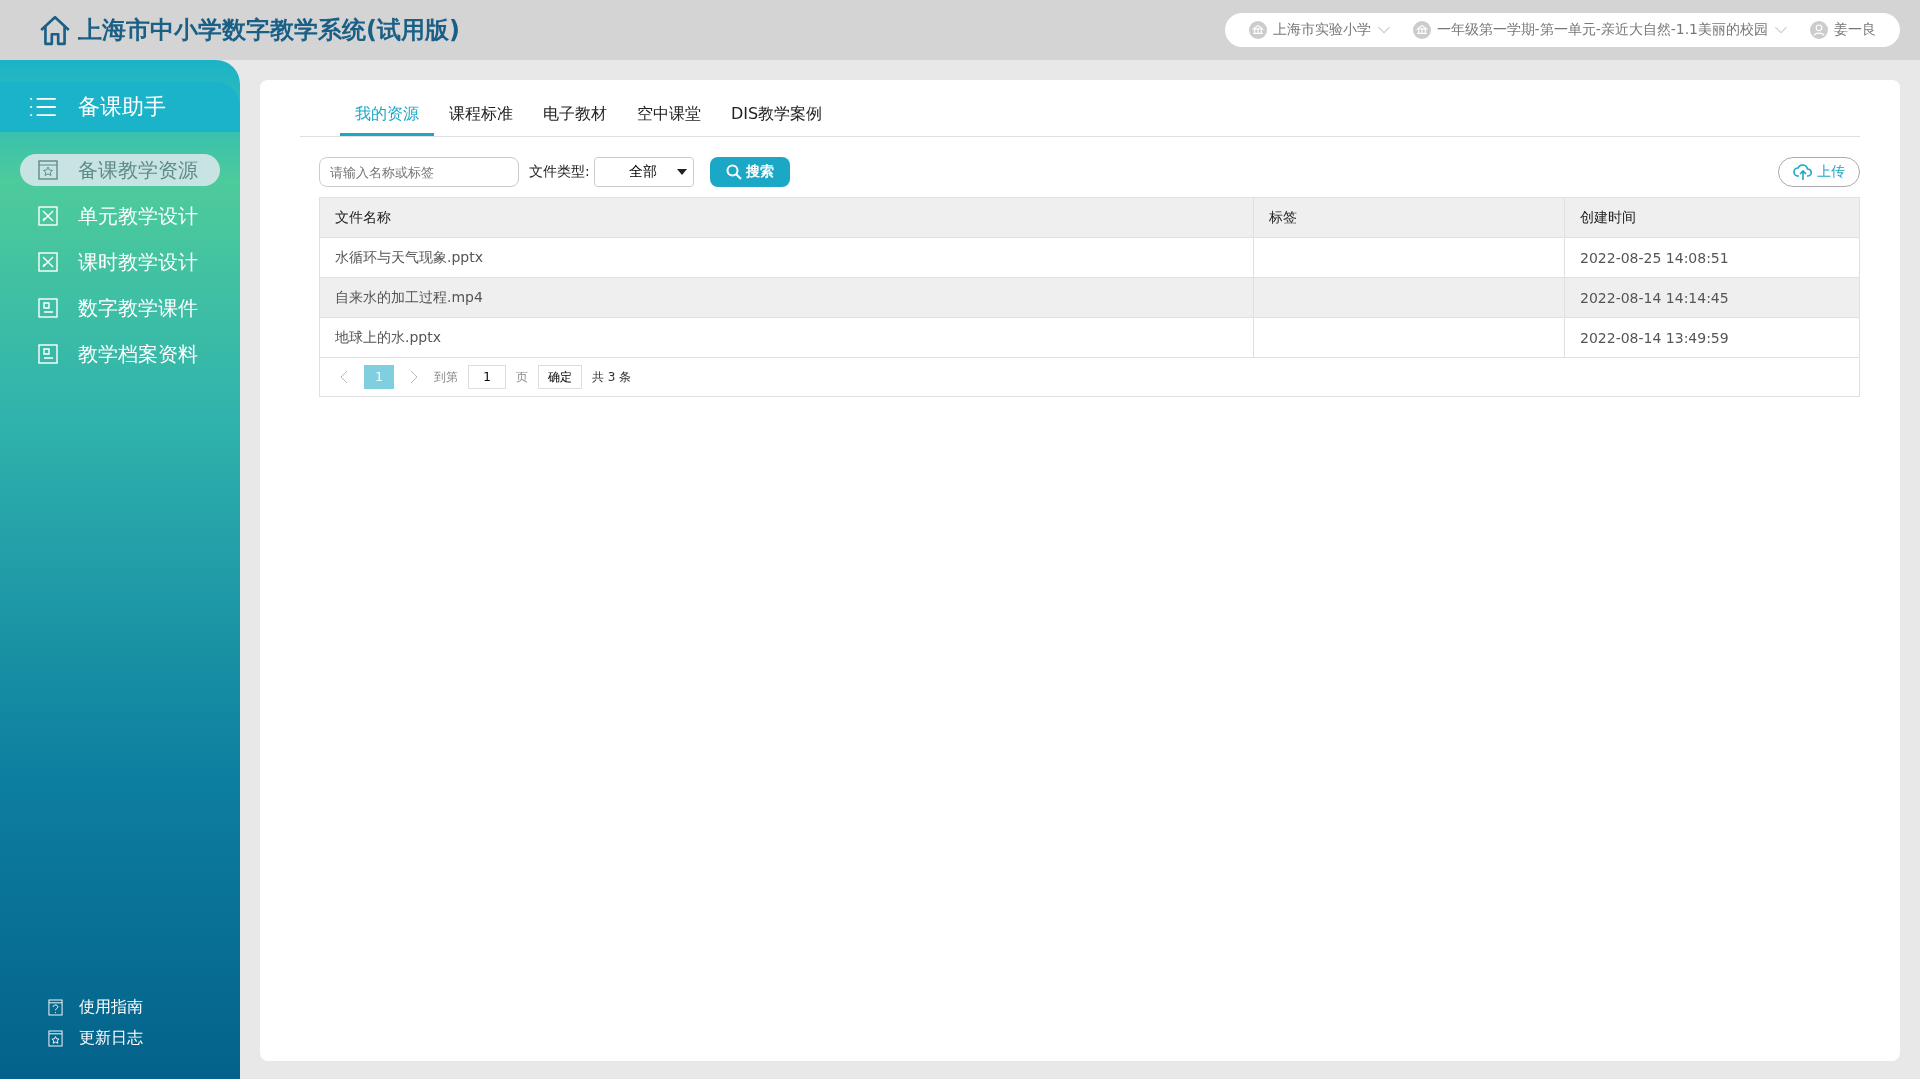 This screenshot has width=1920, height=1079. I want to click on page-unit-label: 页, so click(522, 377).